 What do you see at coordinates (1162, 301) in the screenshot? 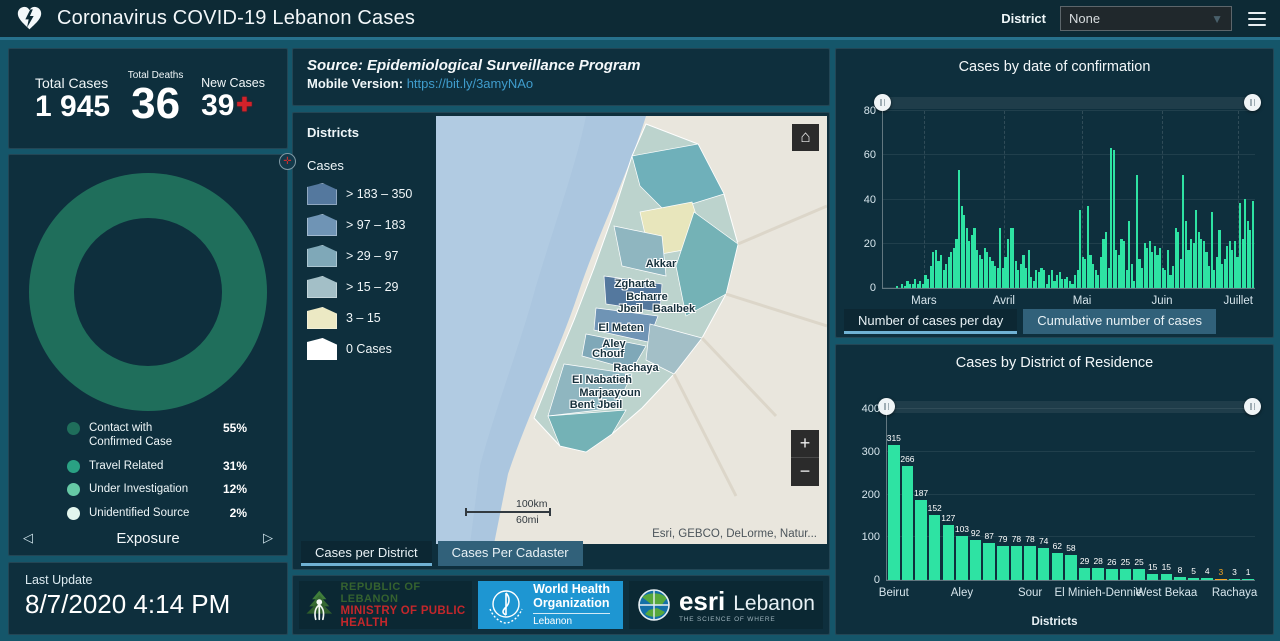
I see `x-tick-label: Juin` at bounding box center [1162, 301].